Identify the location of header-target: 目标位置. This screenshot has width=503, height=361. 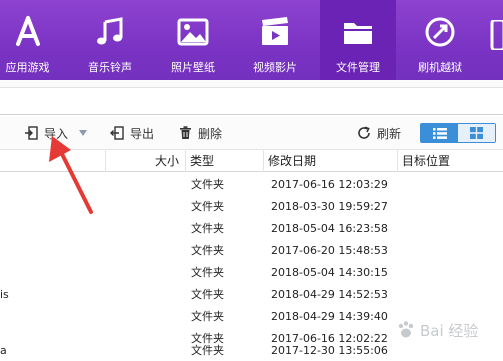
(450, 161).